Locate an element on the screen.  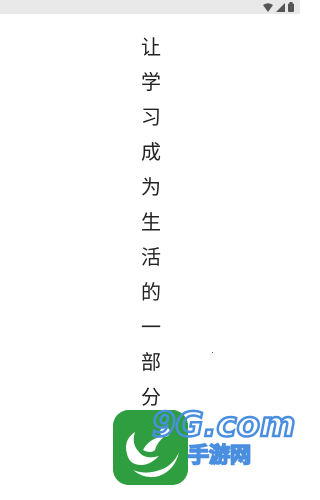
watermark-caption-text: 手游网 is located at coordinates (219, 455).